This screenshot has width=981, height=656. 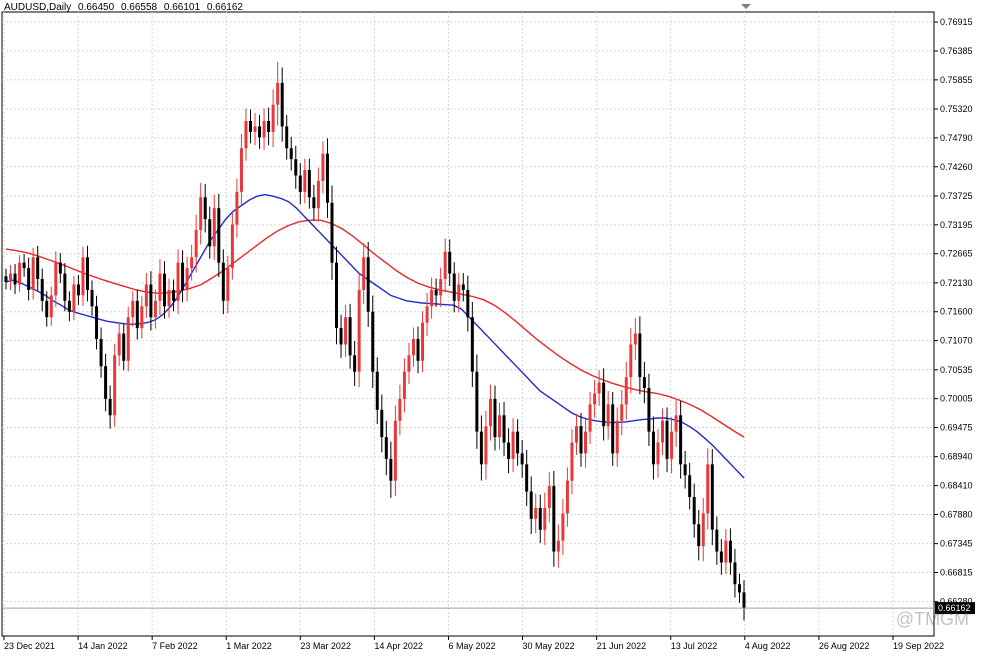 I want to click on y-tick-label: 0.76385, so click(x=956, y=51).